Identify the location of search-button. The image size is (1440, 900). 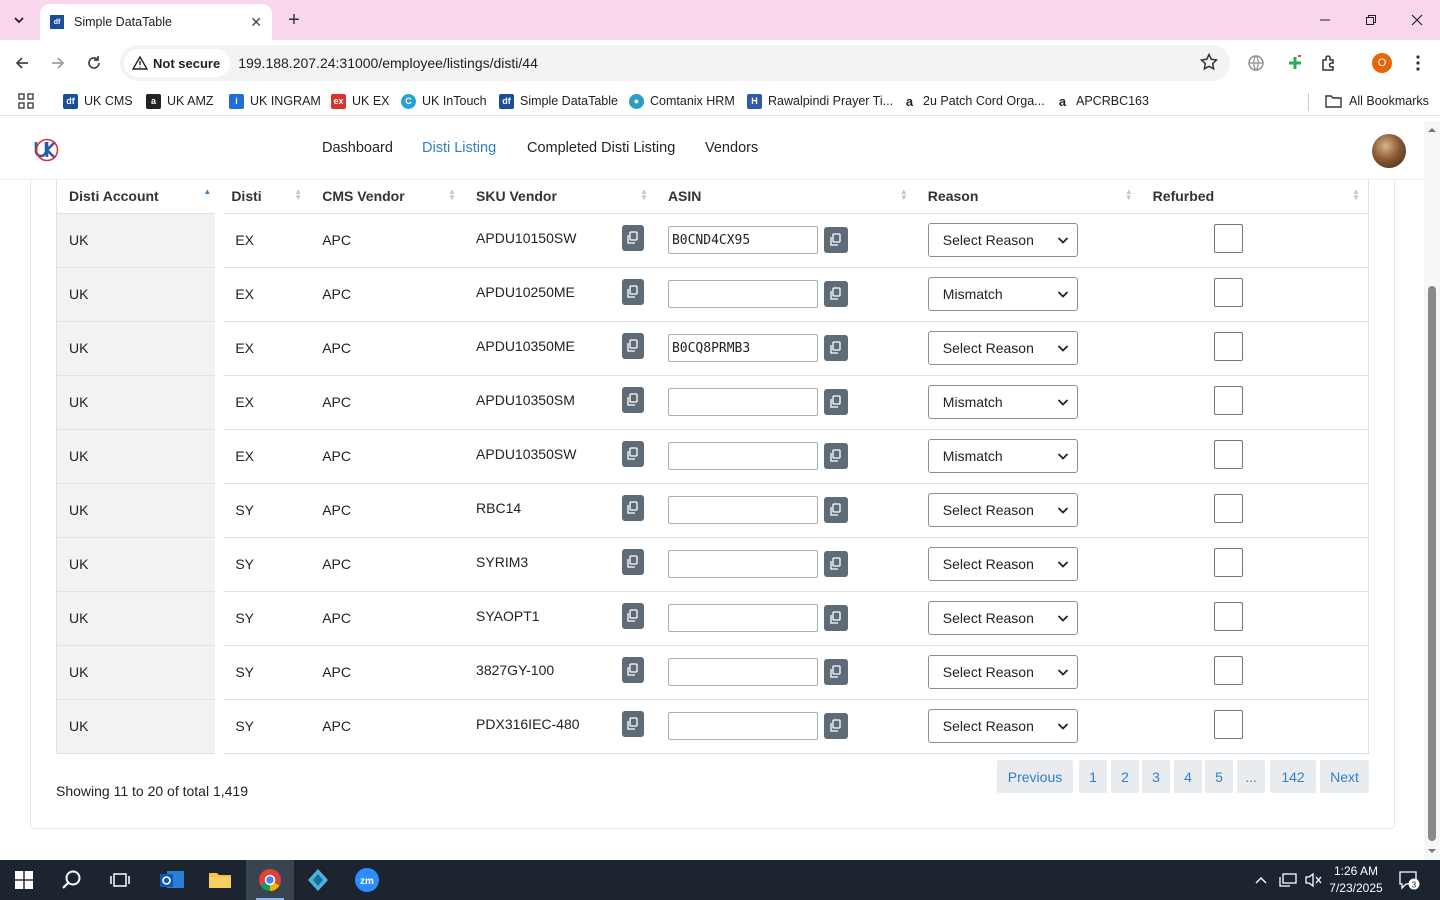
(72, 880).